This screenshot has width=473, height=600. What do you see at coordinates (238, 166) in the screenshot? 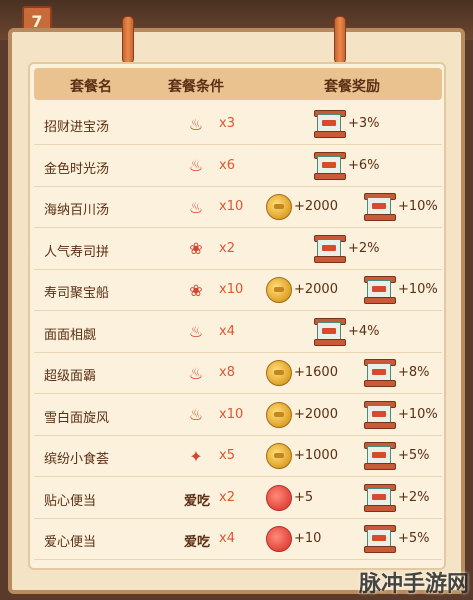
I see `table-row: 金色时光汤 ♨ x6 +6%` at bounding box center [238, 166].